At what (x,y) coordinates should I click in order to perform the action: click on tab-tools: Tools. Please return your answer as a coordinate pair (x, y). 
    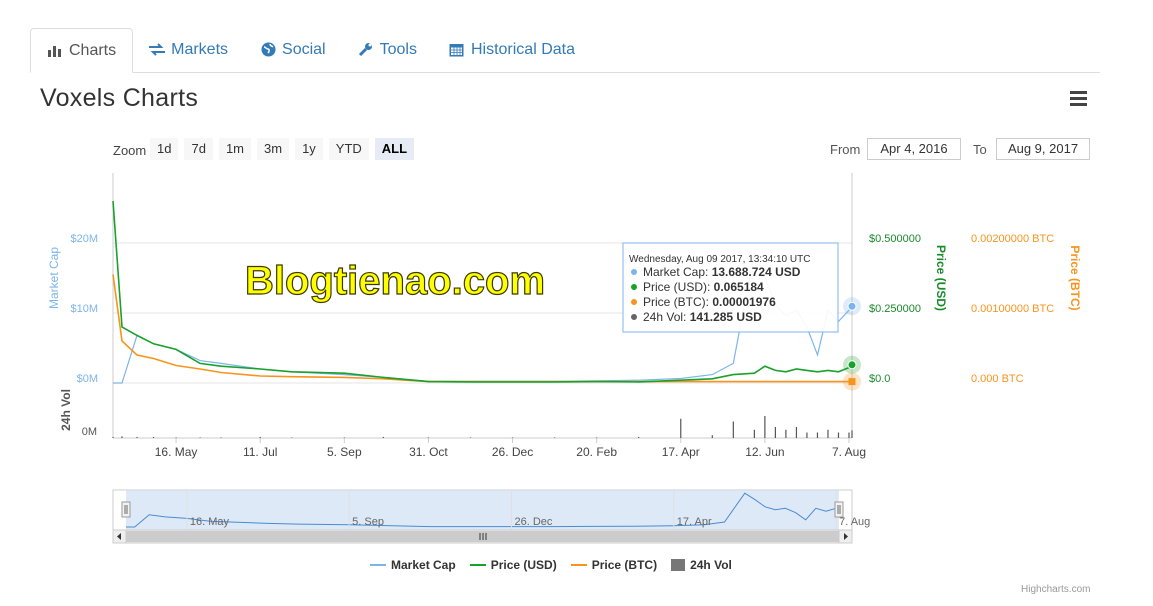
    Looking at the image, I should click on (387, 49).